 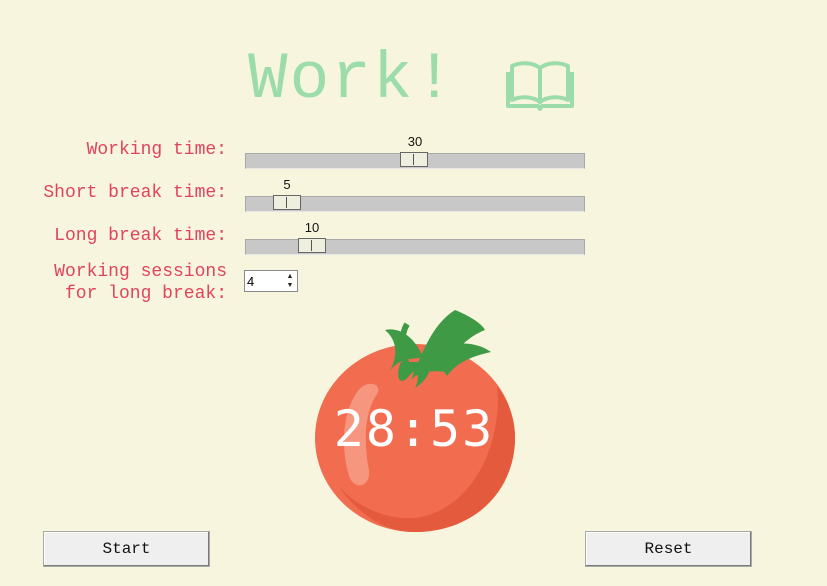 I want to click on mode-title: Work!, so click(x=352, y=79).